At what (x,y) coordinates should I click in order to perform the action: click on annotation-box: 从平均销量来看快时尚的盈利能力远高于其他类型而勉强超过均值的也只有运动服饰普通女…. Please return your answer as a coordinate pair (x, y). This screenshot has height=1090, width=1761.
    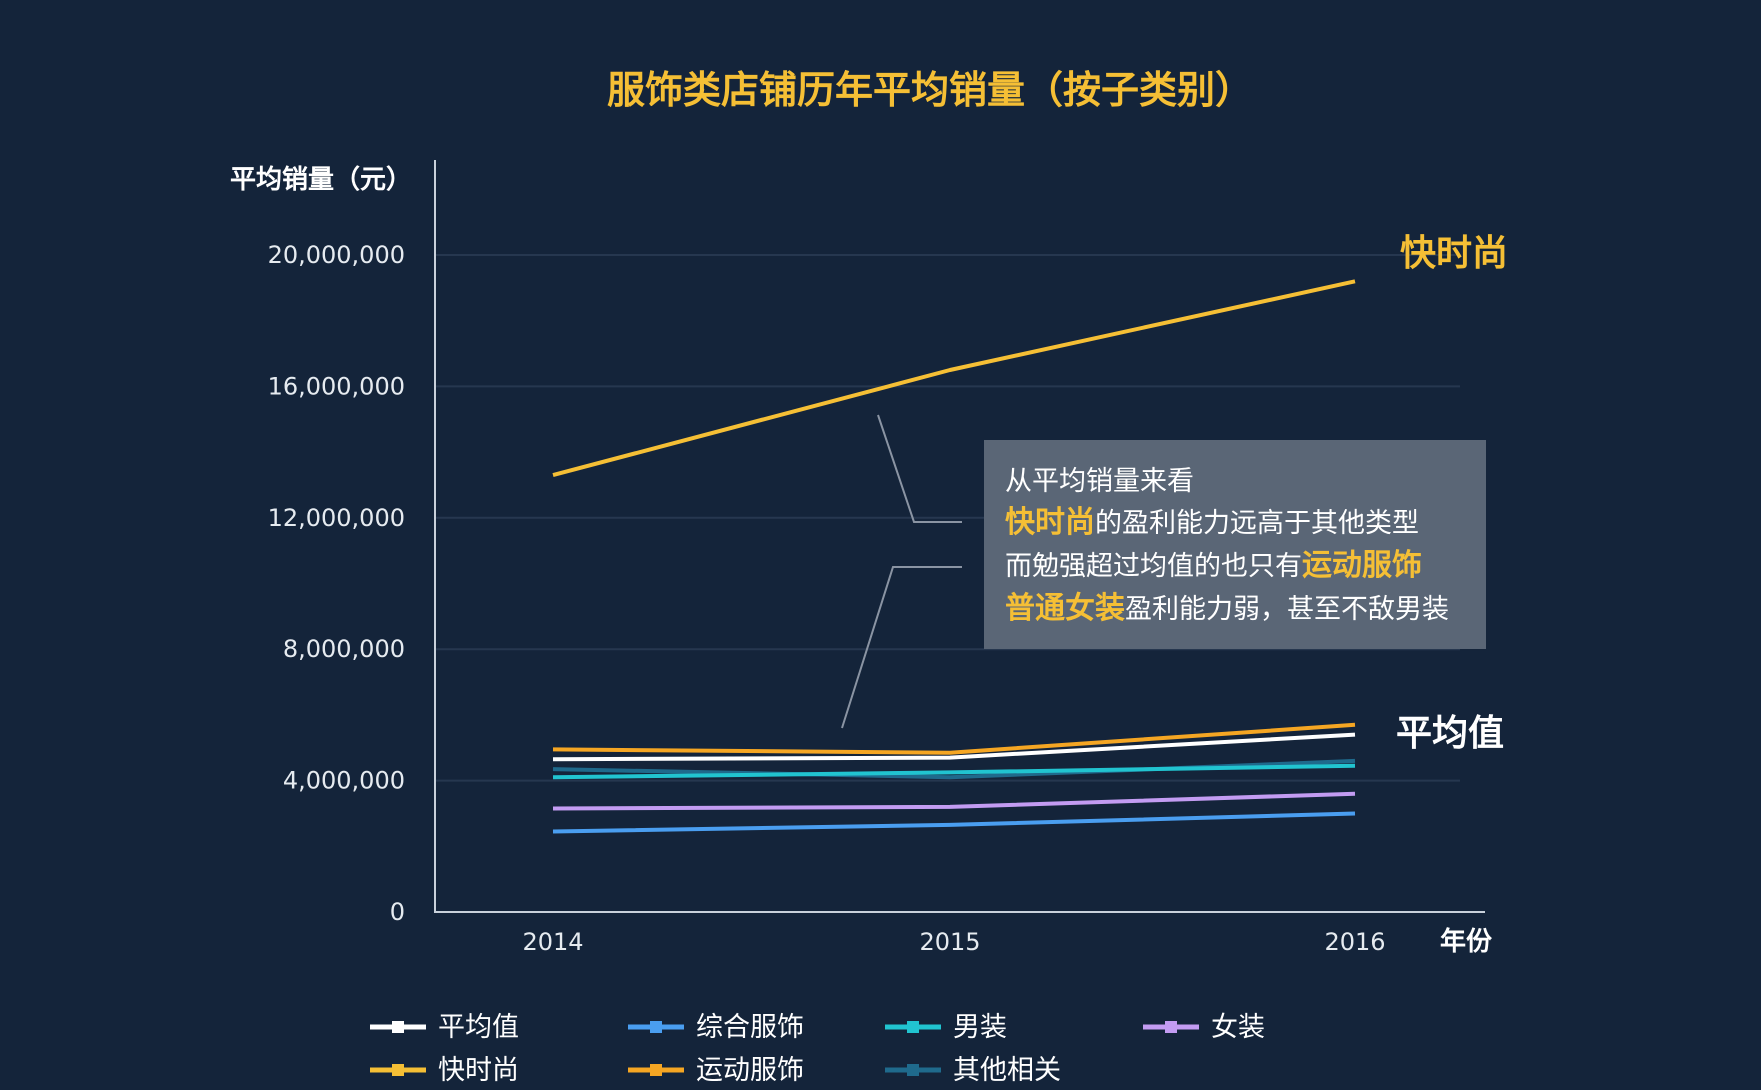
    Looking at the image, I should click on (1235, 544).